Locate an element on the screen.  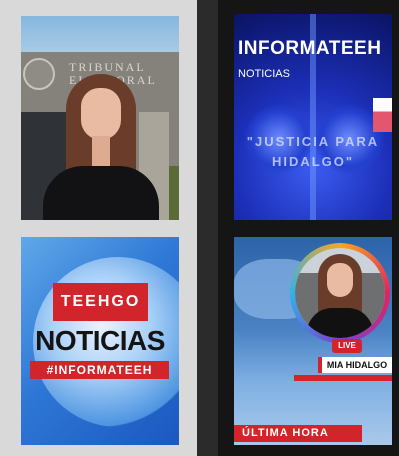
anchor-neck is located at coordinates (101, 151).